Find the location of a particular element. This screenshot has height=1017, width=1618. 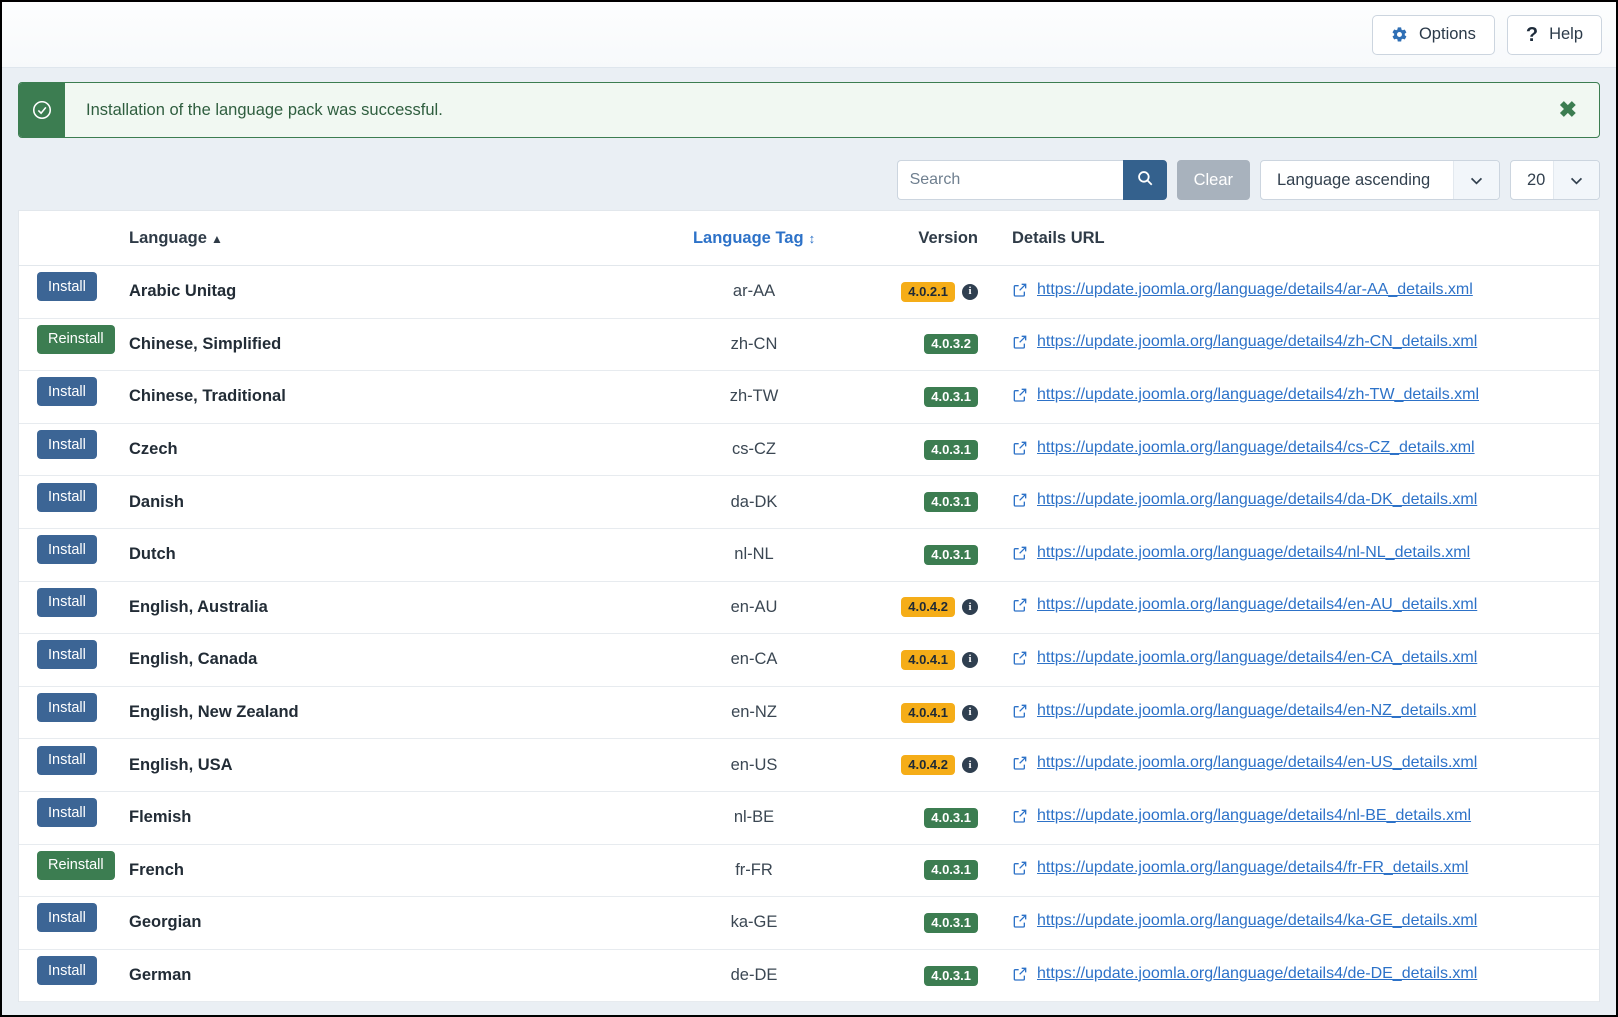

language-tag-cell: zh-CN is located at coordinates (754, 343).